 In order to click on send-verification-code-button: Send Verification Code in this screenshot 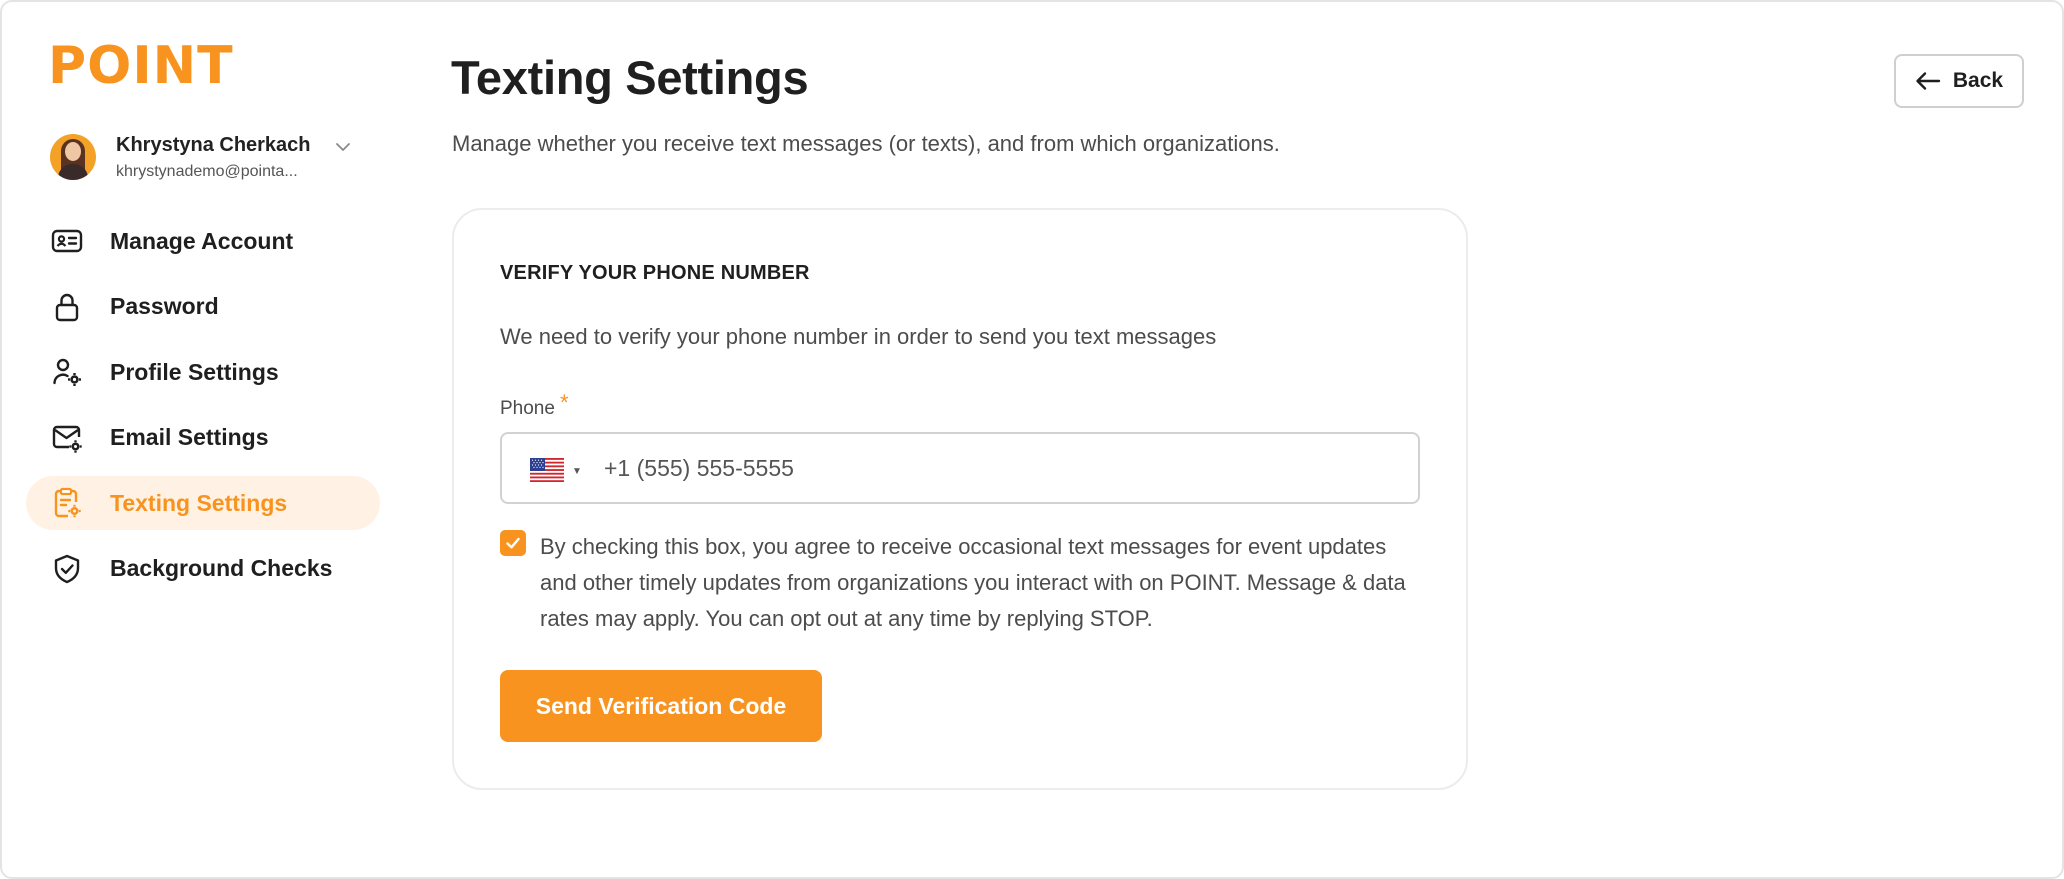, I will do `click(661, 706)`.